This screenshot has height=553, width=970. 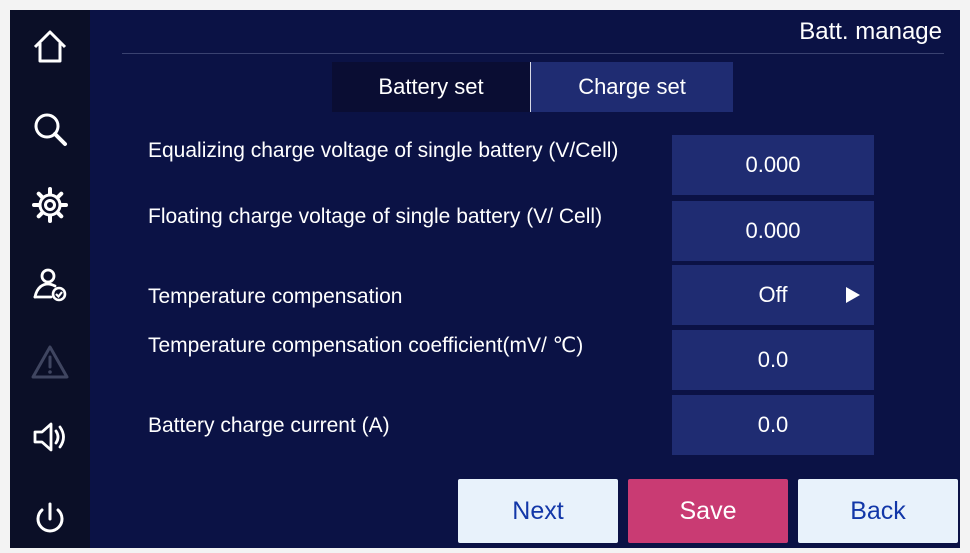 I want to click on charge-current-value: 0.0, so click(x=773, y=424).